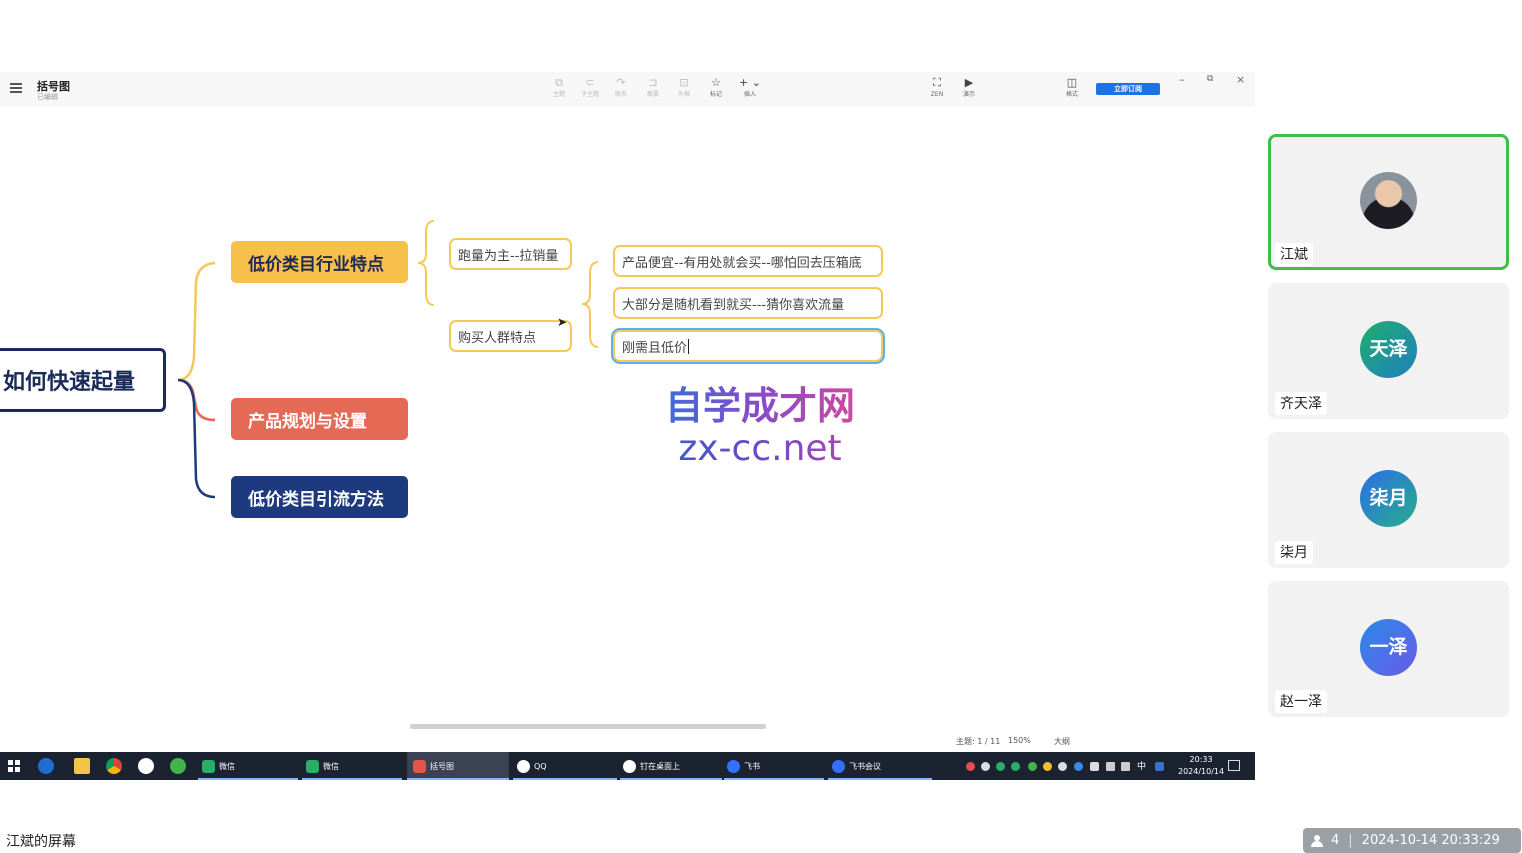  I want to click on sub-topic-button: ⊂ 子主题, so click(590, 90).